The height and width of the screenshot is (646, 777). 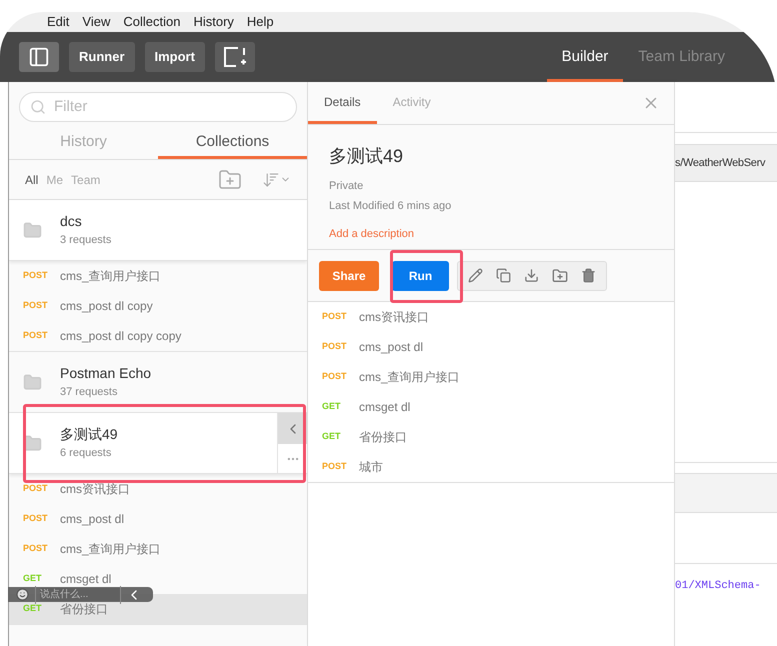 What do you see at coordinates (86, 453) in the screenshot?
I see `request-count: 6 requests` at bounding box center [86, 453].